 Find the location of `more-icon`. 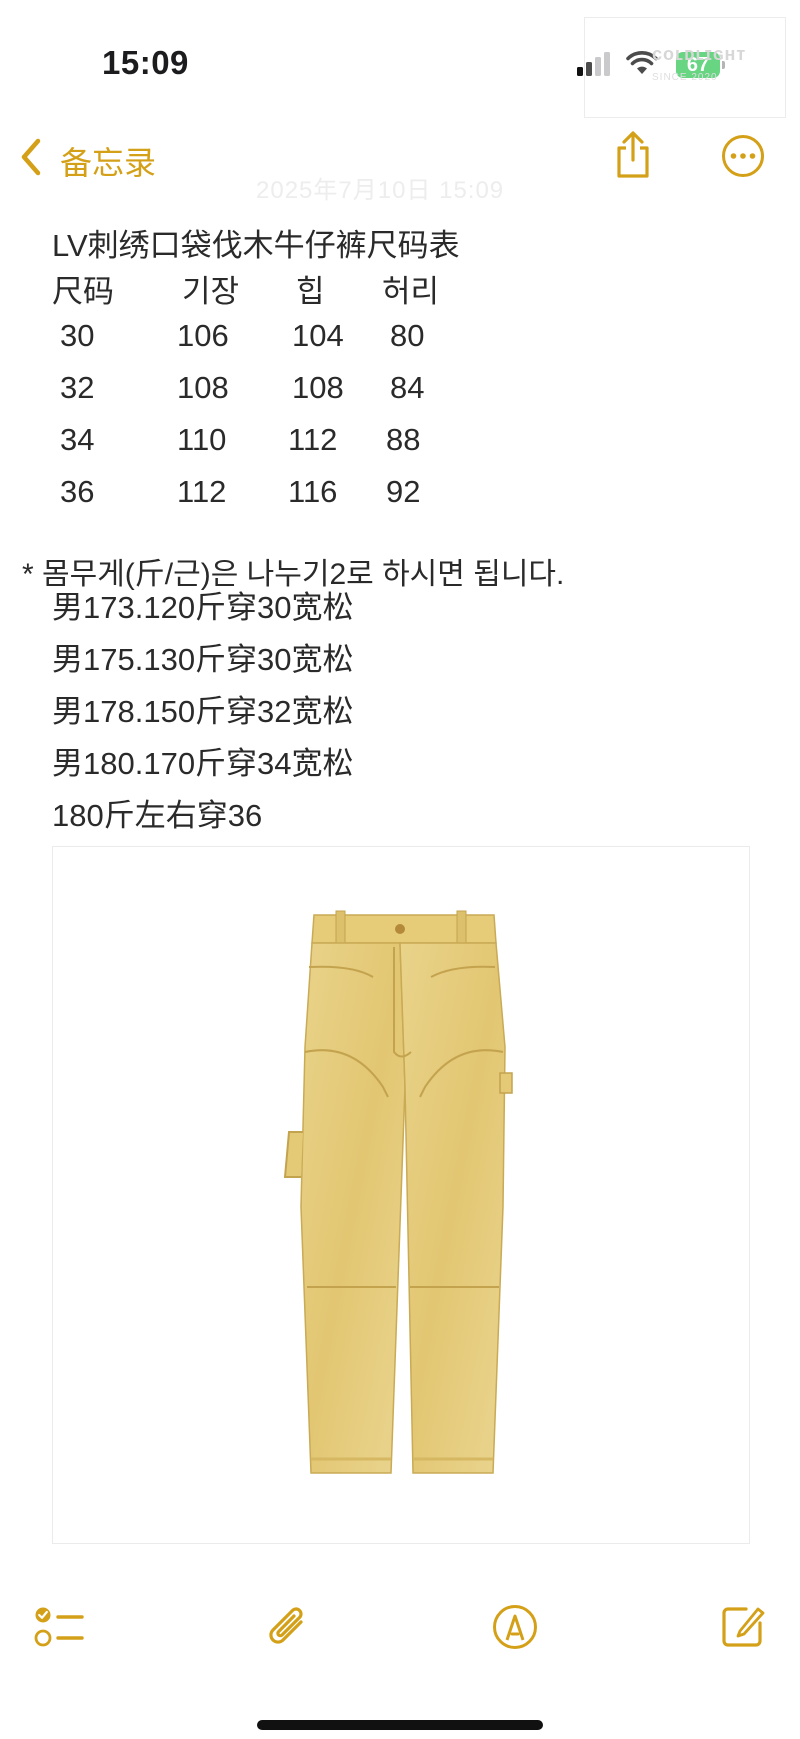

more-icon is located at coordinates (743, 156).